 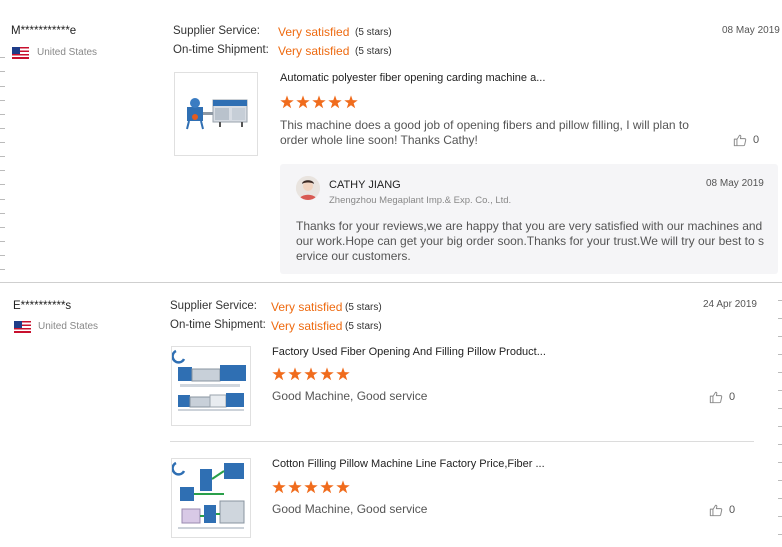 I want to click on reply-author: CATHY JIANG, so click(x=365, y=185).